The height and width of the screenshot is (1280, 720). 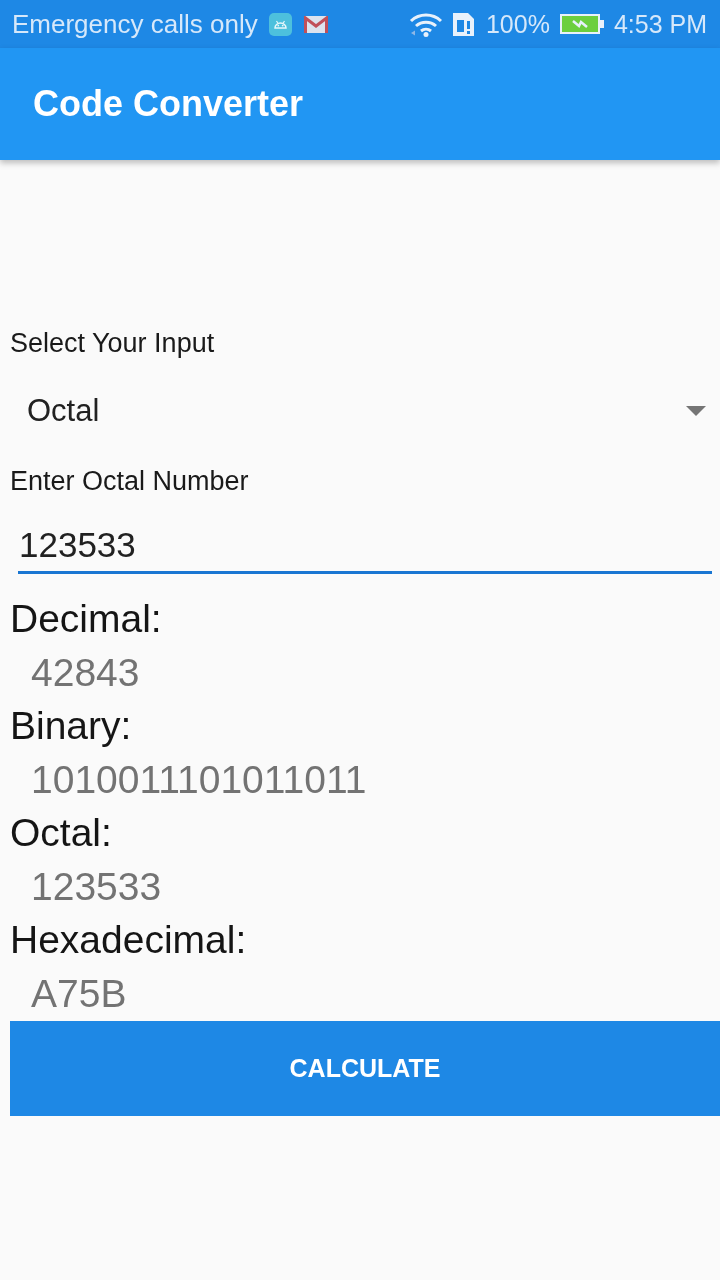 What do you see at coordinates (61, 833) in the screenshot?
I see `result-label: Octal:` at bounding box center [61, 833].